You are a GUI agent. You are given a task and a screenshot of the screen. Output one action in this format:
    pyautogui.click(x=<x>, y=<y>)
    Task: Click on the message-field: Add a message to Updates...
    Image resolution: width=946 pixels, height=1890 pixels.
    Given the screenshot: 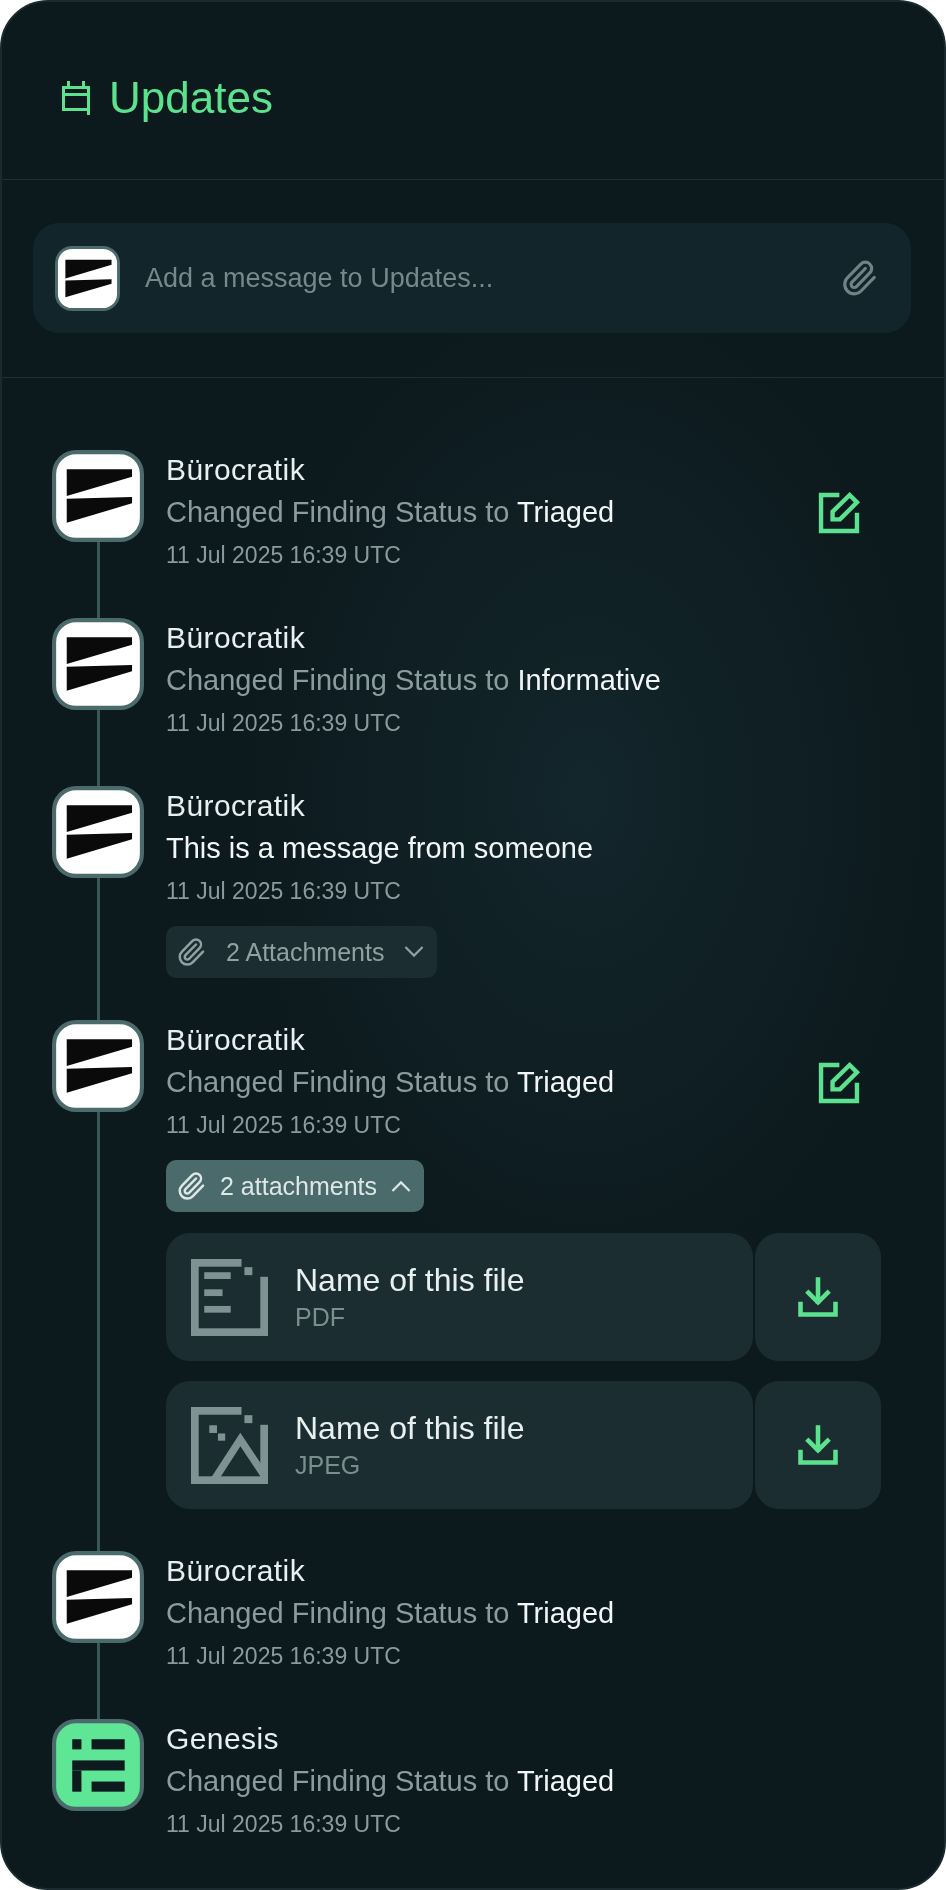 What is the action you would take?
    pyautogui.click(x=472, y=278)
    